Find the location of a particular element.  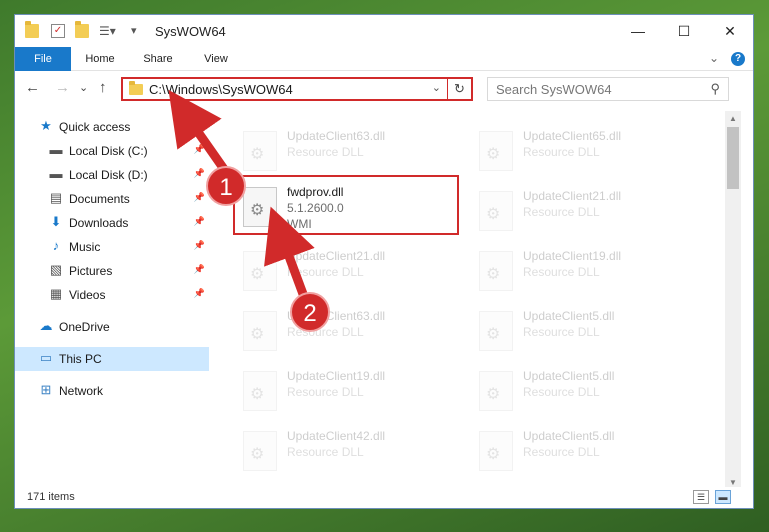

annotation-arrows is located at coordinates (241, 192).